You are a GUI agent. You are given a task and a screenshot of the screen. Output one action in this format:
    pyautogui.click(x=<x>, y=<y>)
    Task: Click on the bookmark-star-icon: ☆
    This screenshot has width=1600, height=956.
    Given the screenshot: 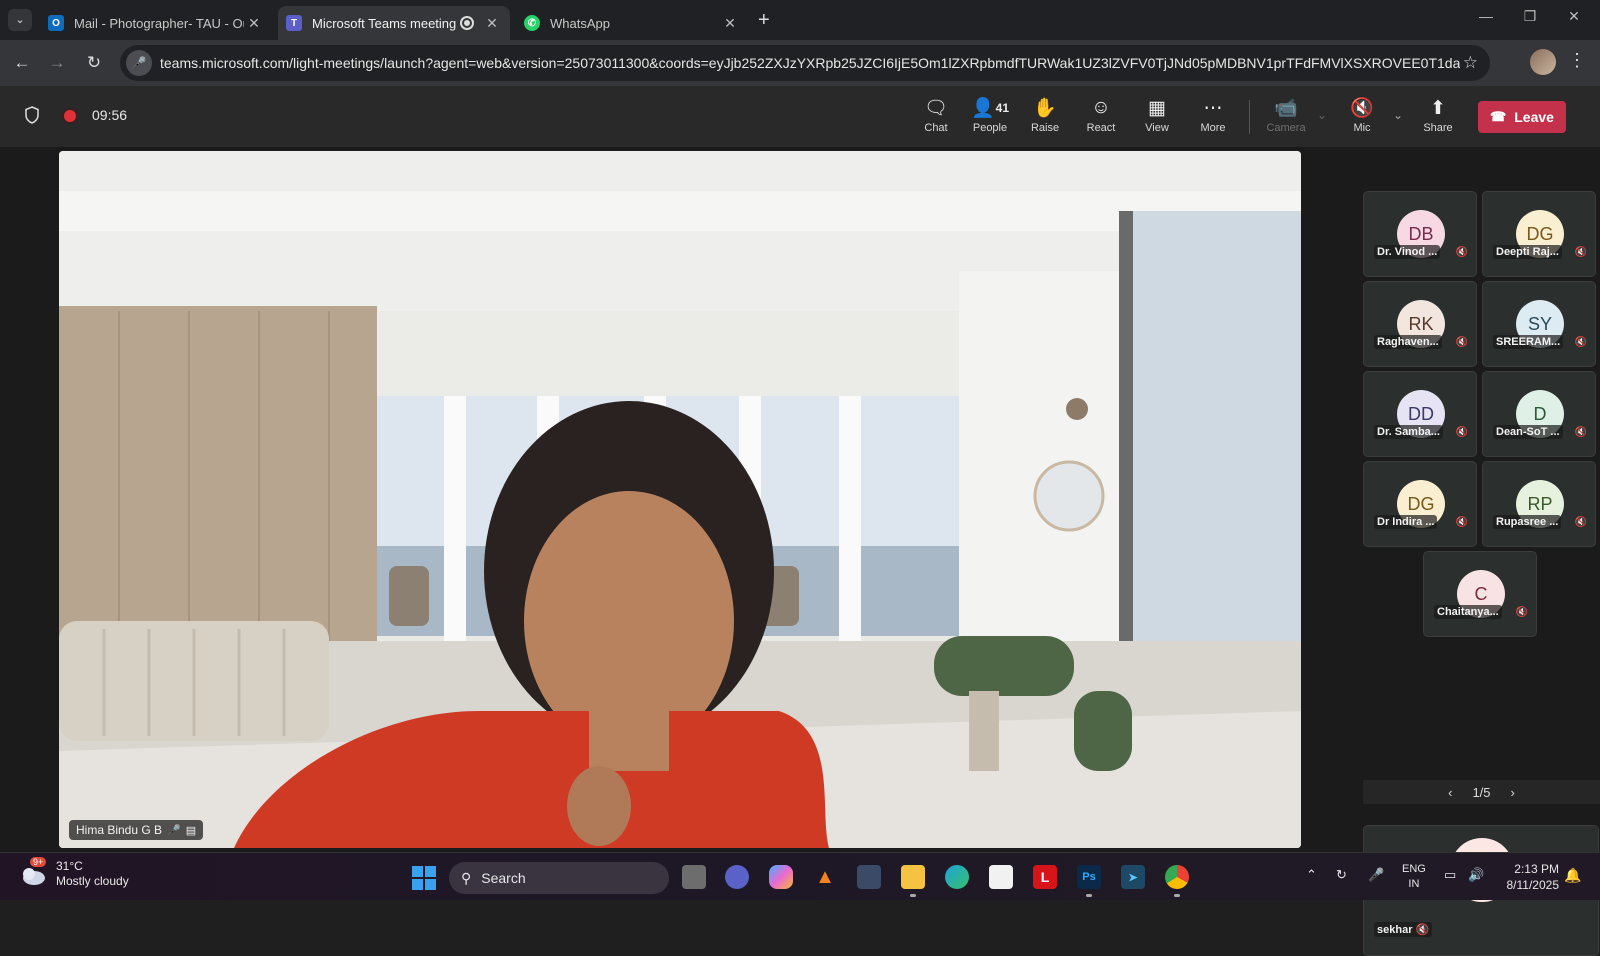 What is the action you would take?
    pyautogui.click(x=1470, y=63)
    